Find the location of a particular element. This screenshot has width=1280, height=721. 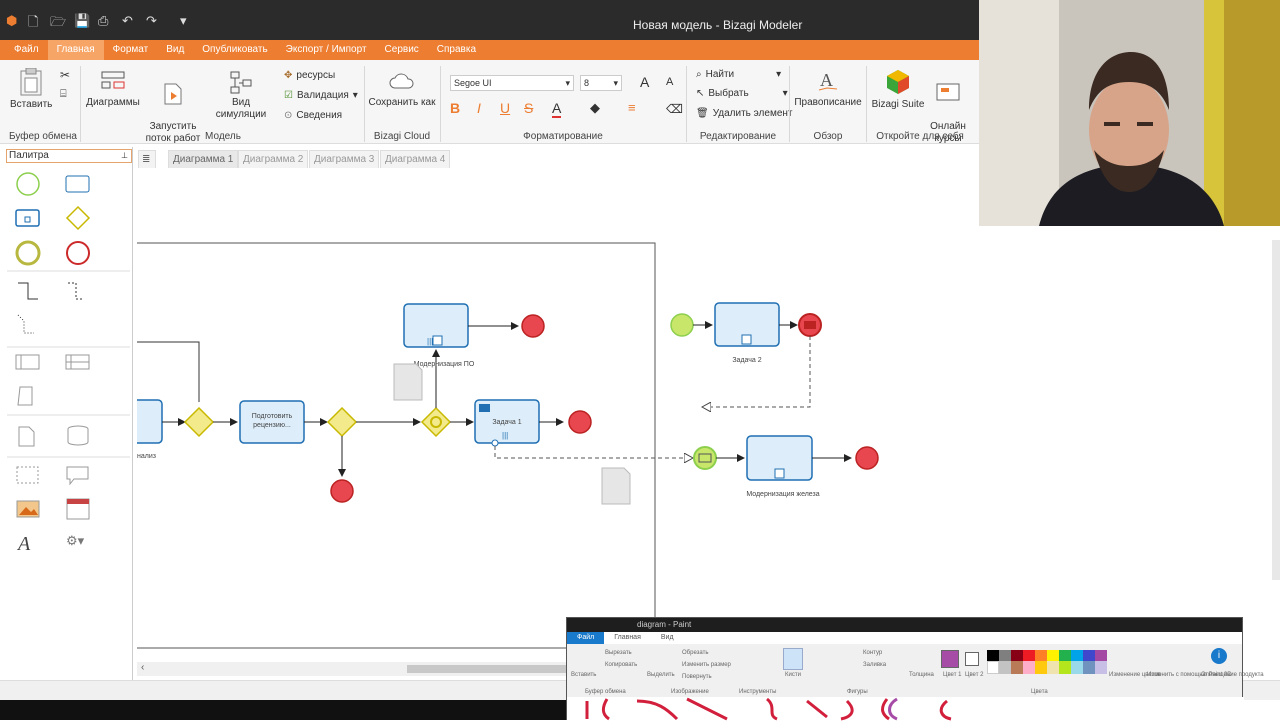

paint-fill: Заливка is located at coordinates (874, 665).